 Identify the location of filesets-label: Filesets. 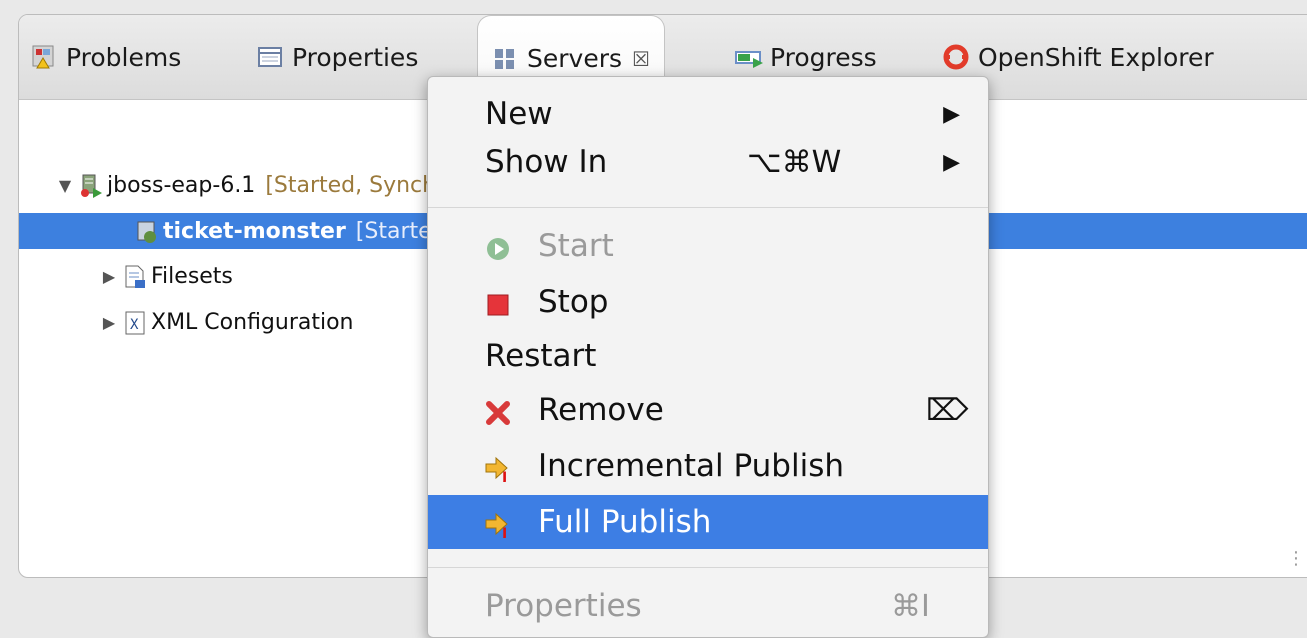
(192, 276).